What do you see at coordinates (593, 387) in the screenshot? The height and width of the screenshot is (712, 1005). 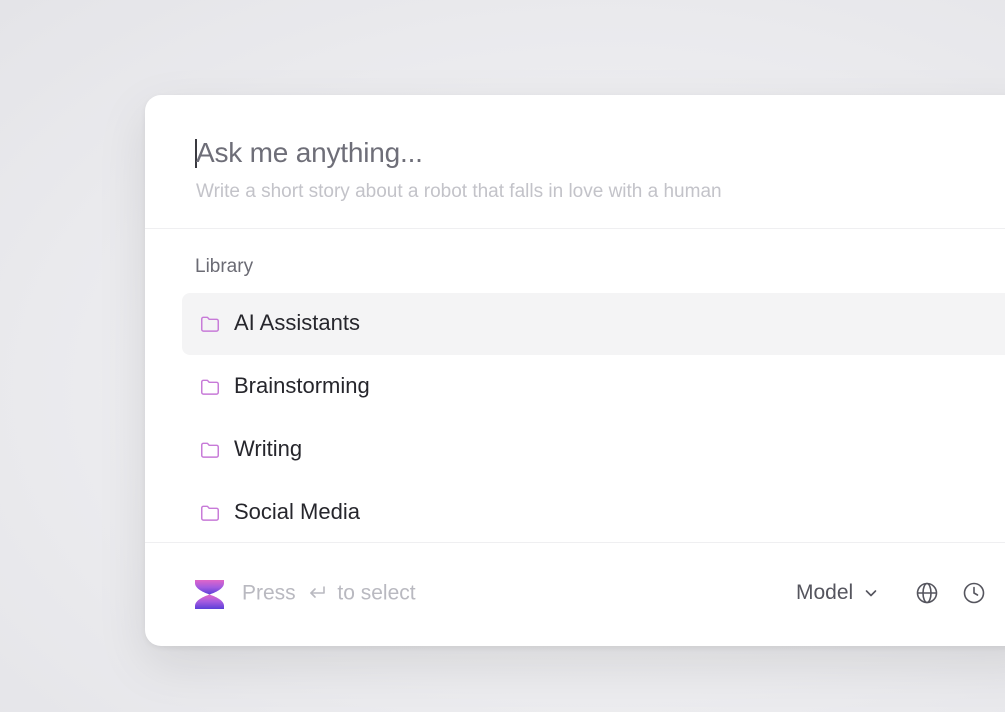 I see `library-item-brainstorming: Brainstorming` at bounding box center [593, 387].